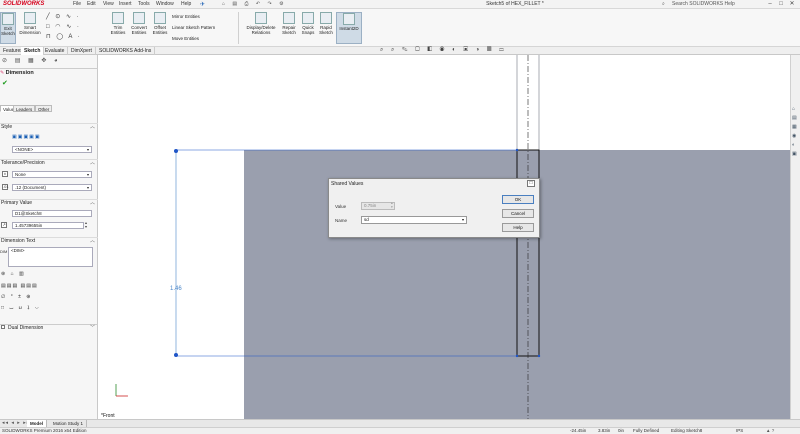  Describe the element at coordinates (531, 183) in the screenshot. I see `dialog-close-button: □` at that location.